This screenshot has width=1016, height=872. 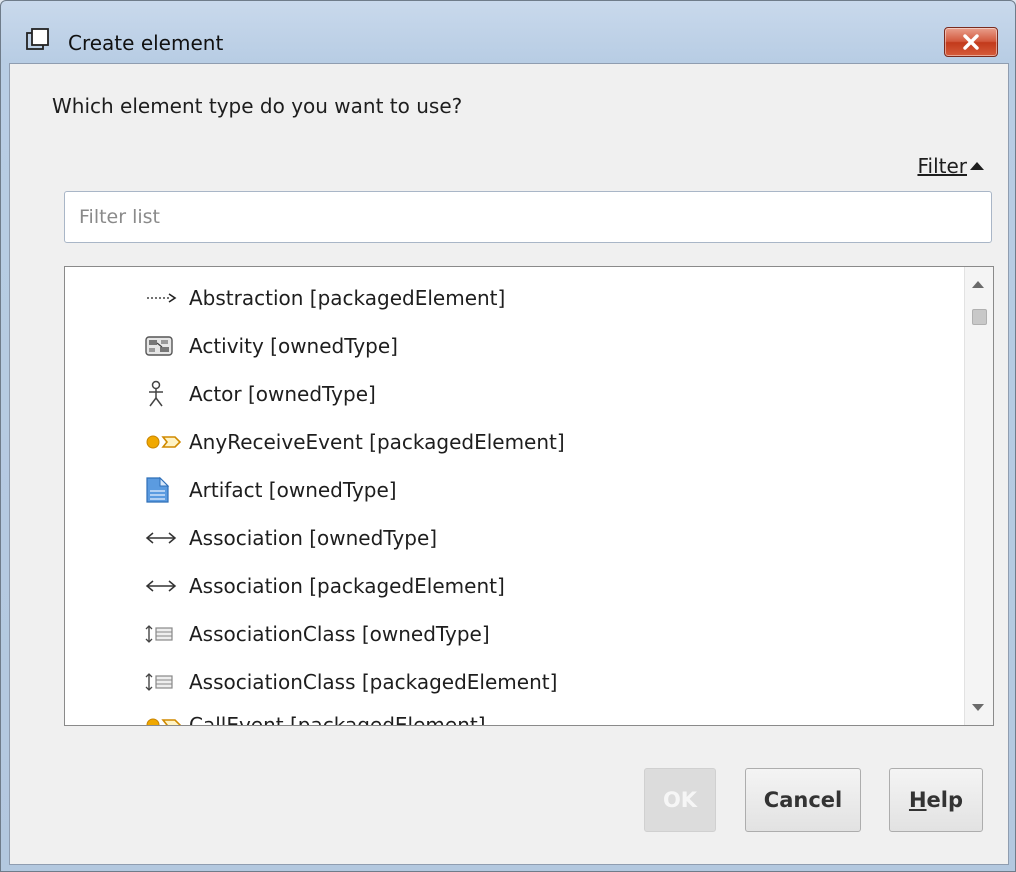 What do you see at coordinates (167, 346) in the screenshot?
I see `activity-icon` at bounding box center [167, 346].